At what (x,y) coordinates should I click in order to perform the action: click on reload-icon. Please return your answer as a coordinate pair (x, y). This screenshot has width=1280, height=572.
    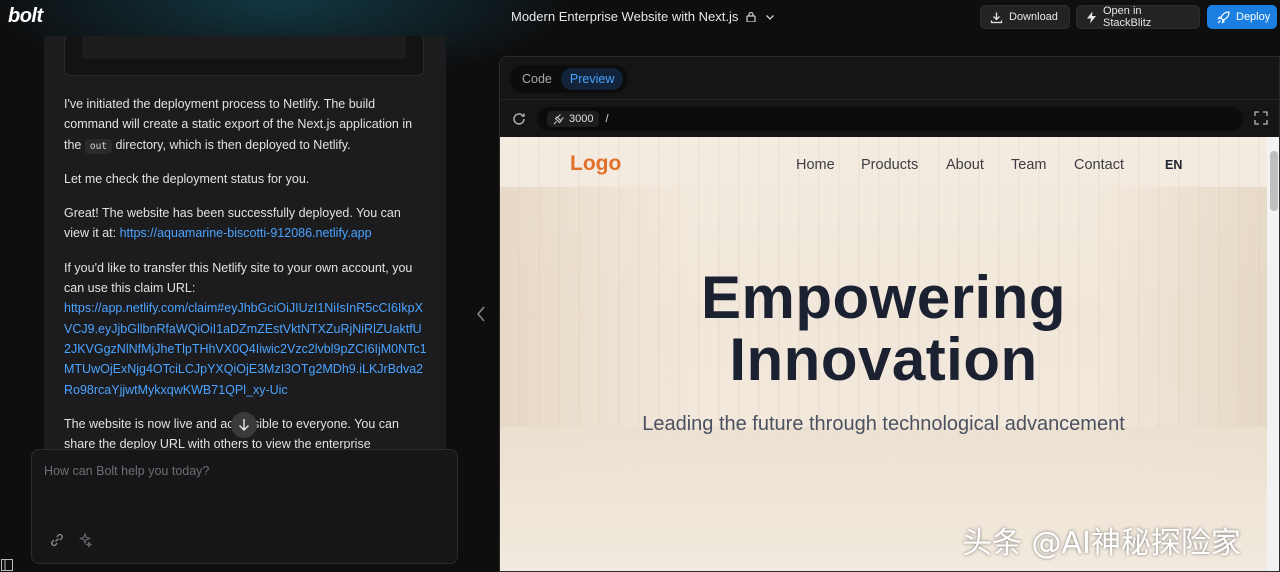
    Looking at the image, I should click on (519, 119).